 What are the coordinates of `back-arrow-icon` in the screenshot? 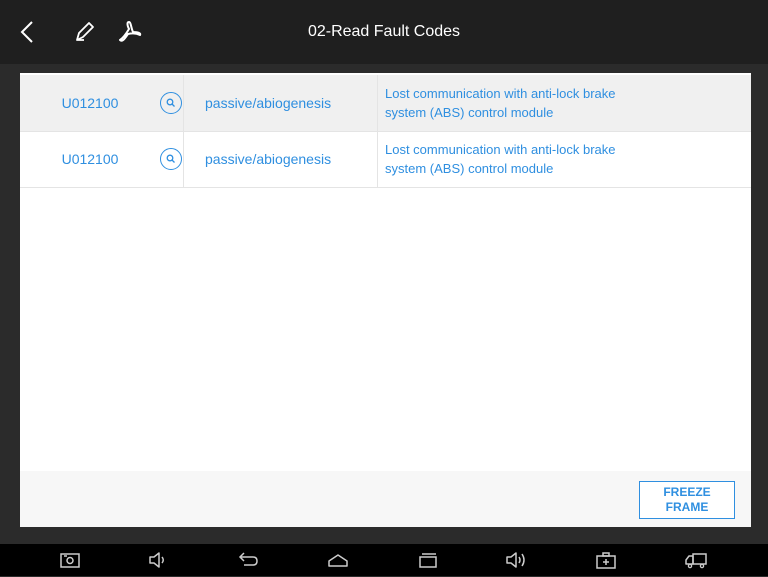 It's located at (248, 560).